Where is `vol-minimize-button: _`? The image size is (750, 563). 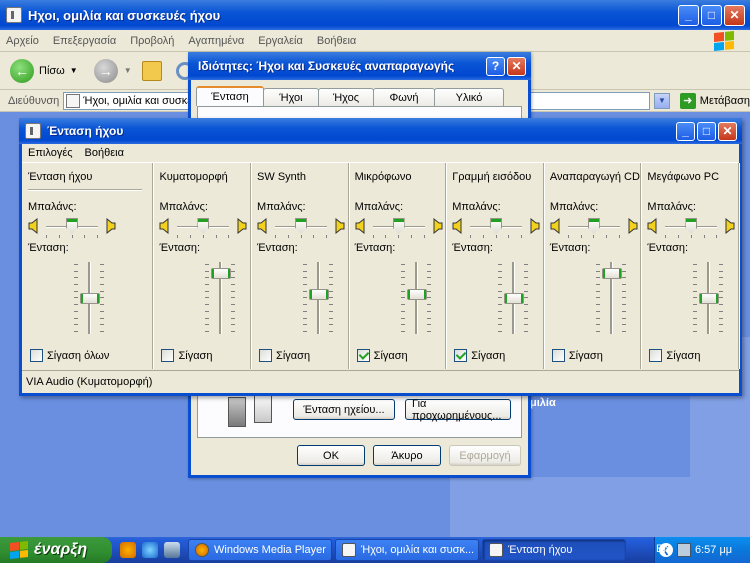
vol-minimize-button: _ is located at coordinates (685, 131).